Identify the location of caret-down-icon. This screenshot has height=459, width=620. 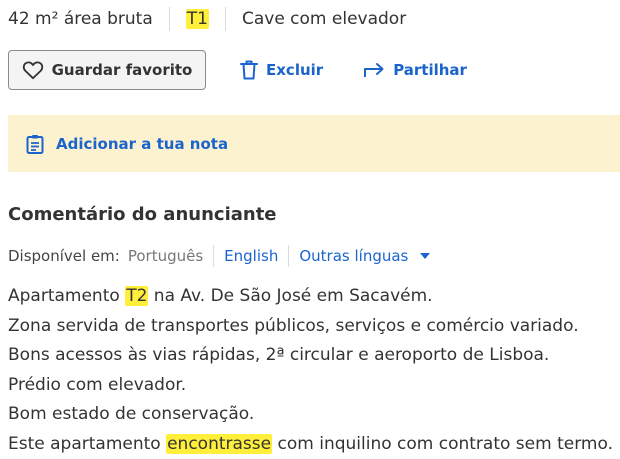
(425, 256).